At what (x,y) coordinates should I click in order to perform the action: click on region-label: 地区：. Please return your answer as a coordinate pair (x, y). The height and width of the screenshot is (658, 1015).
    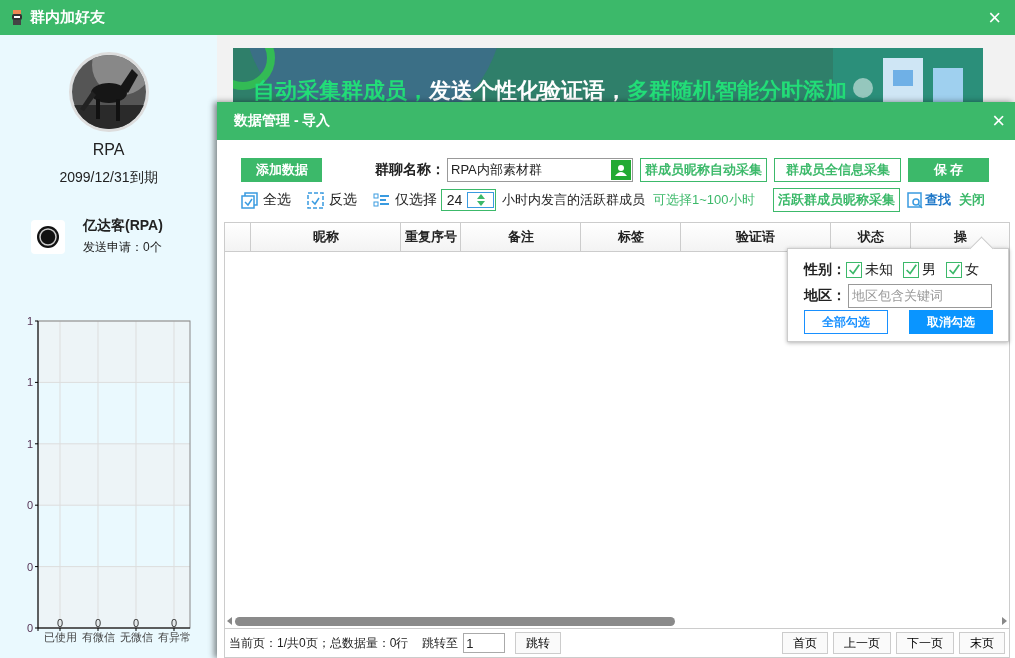
    Looking at the image, I should click on (825, 296).